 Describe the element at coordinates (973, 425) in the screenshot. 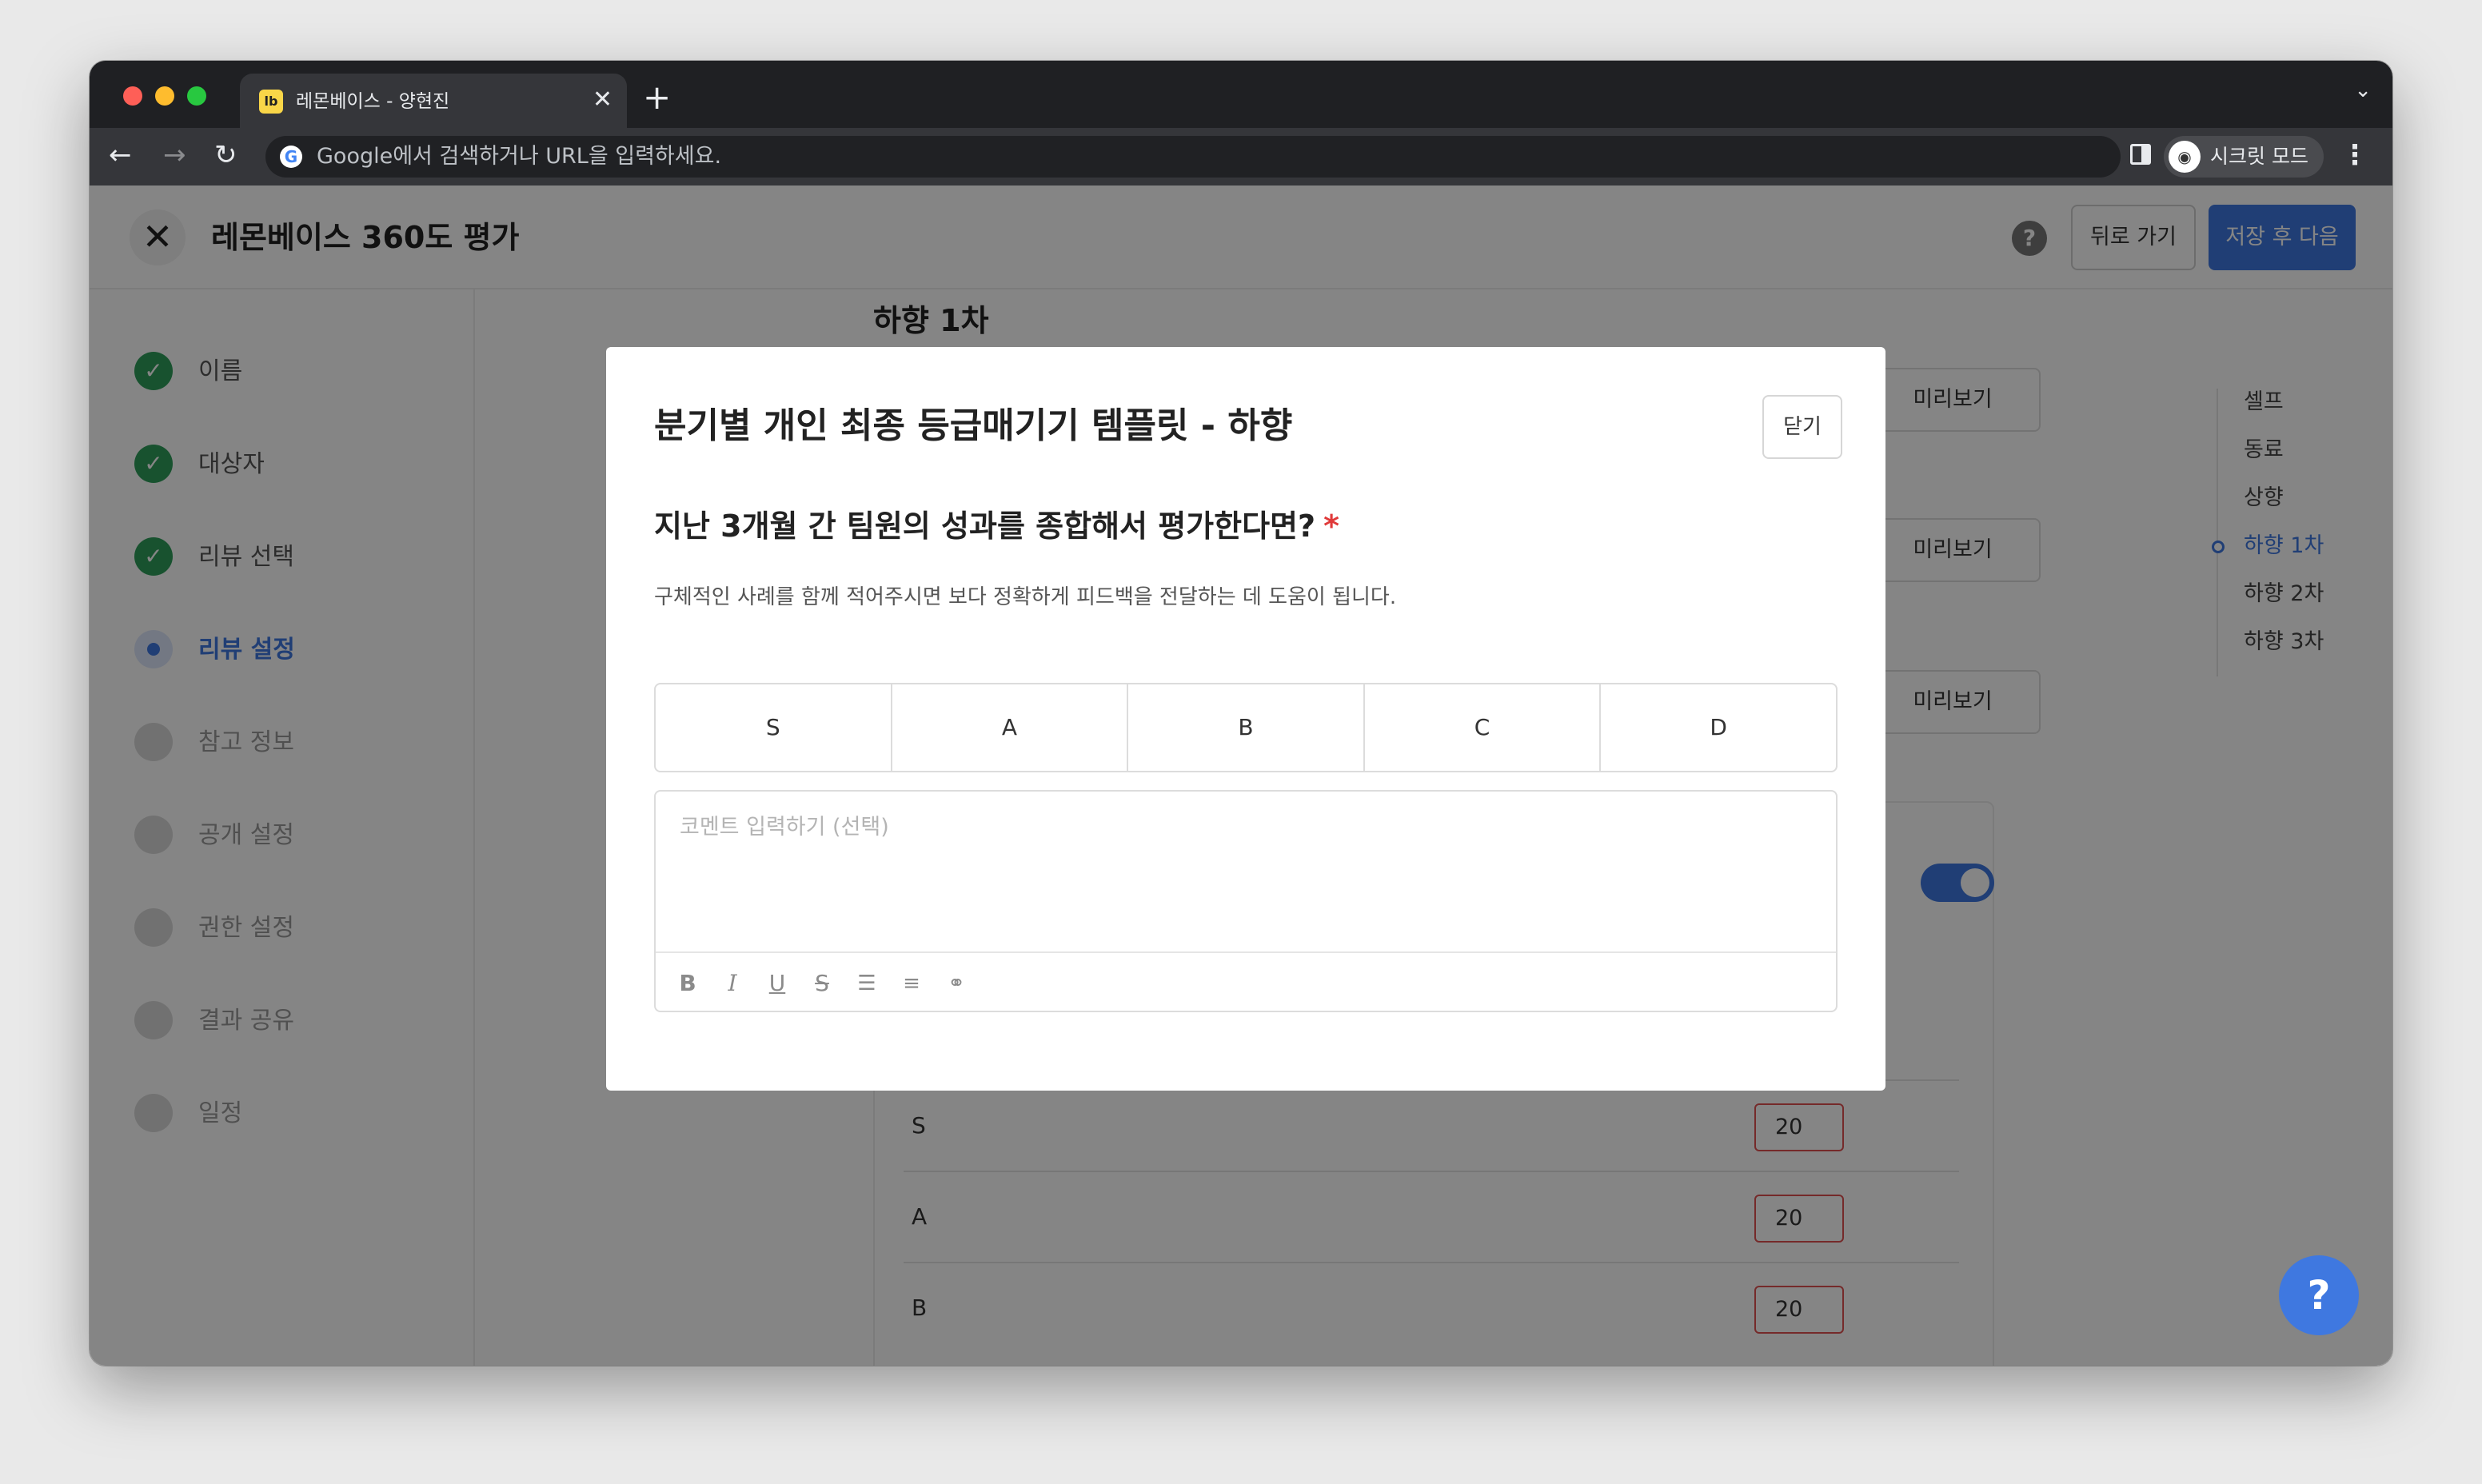

I see `modal-title: 분기별 개인 최종 등급매기기 템플릿 - 하향` at that location.